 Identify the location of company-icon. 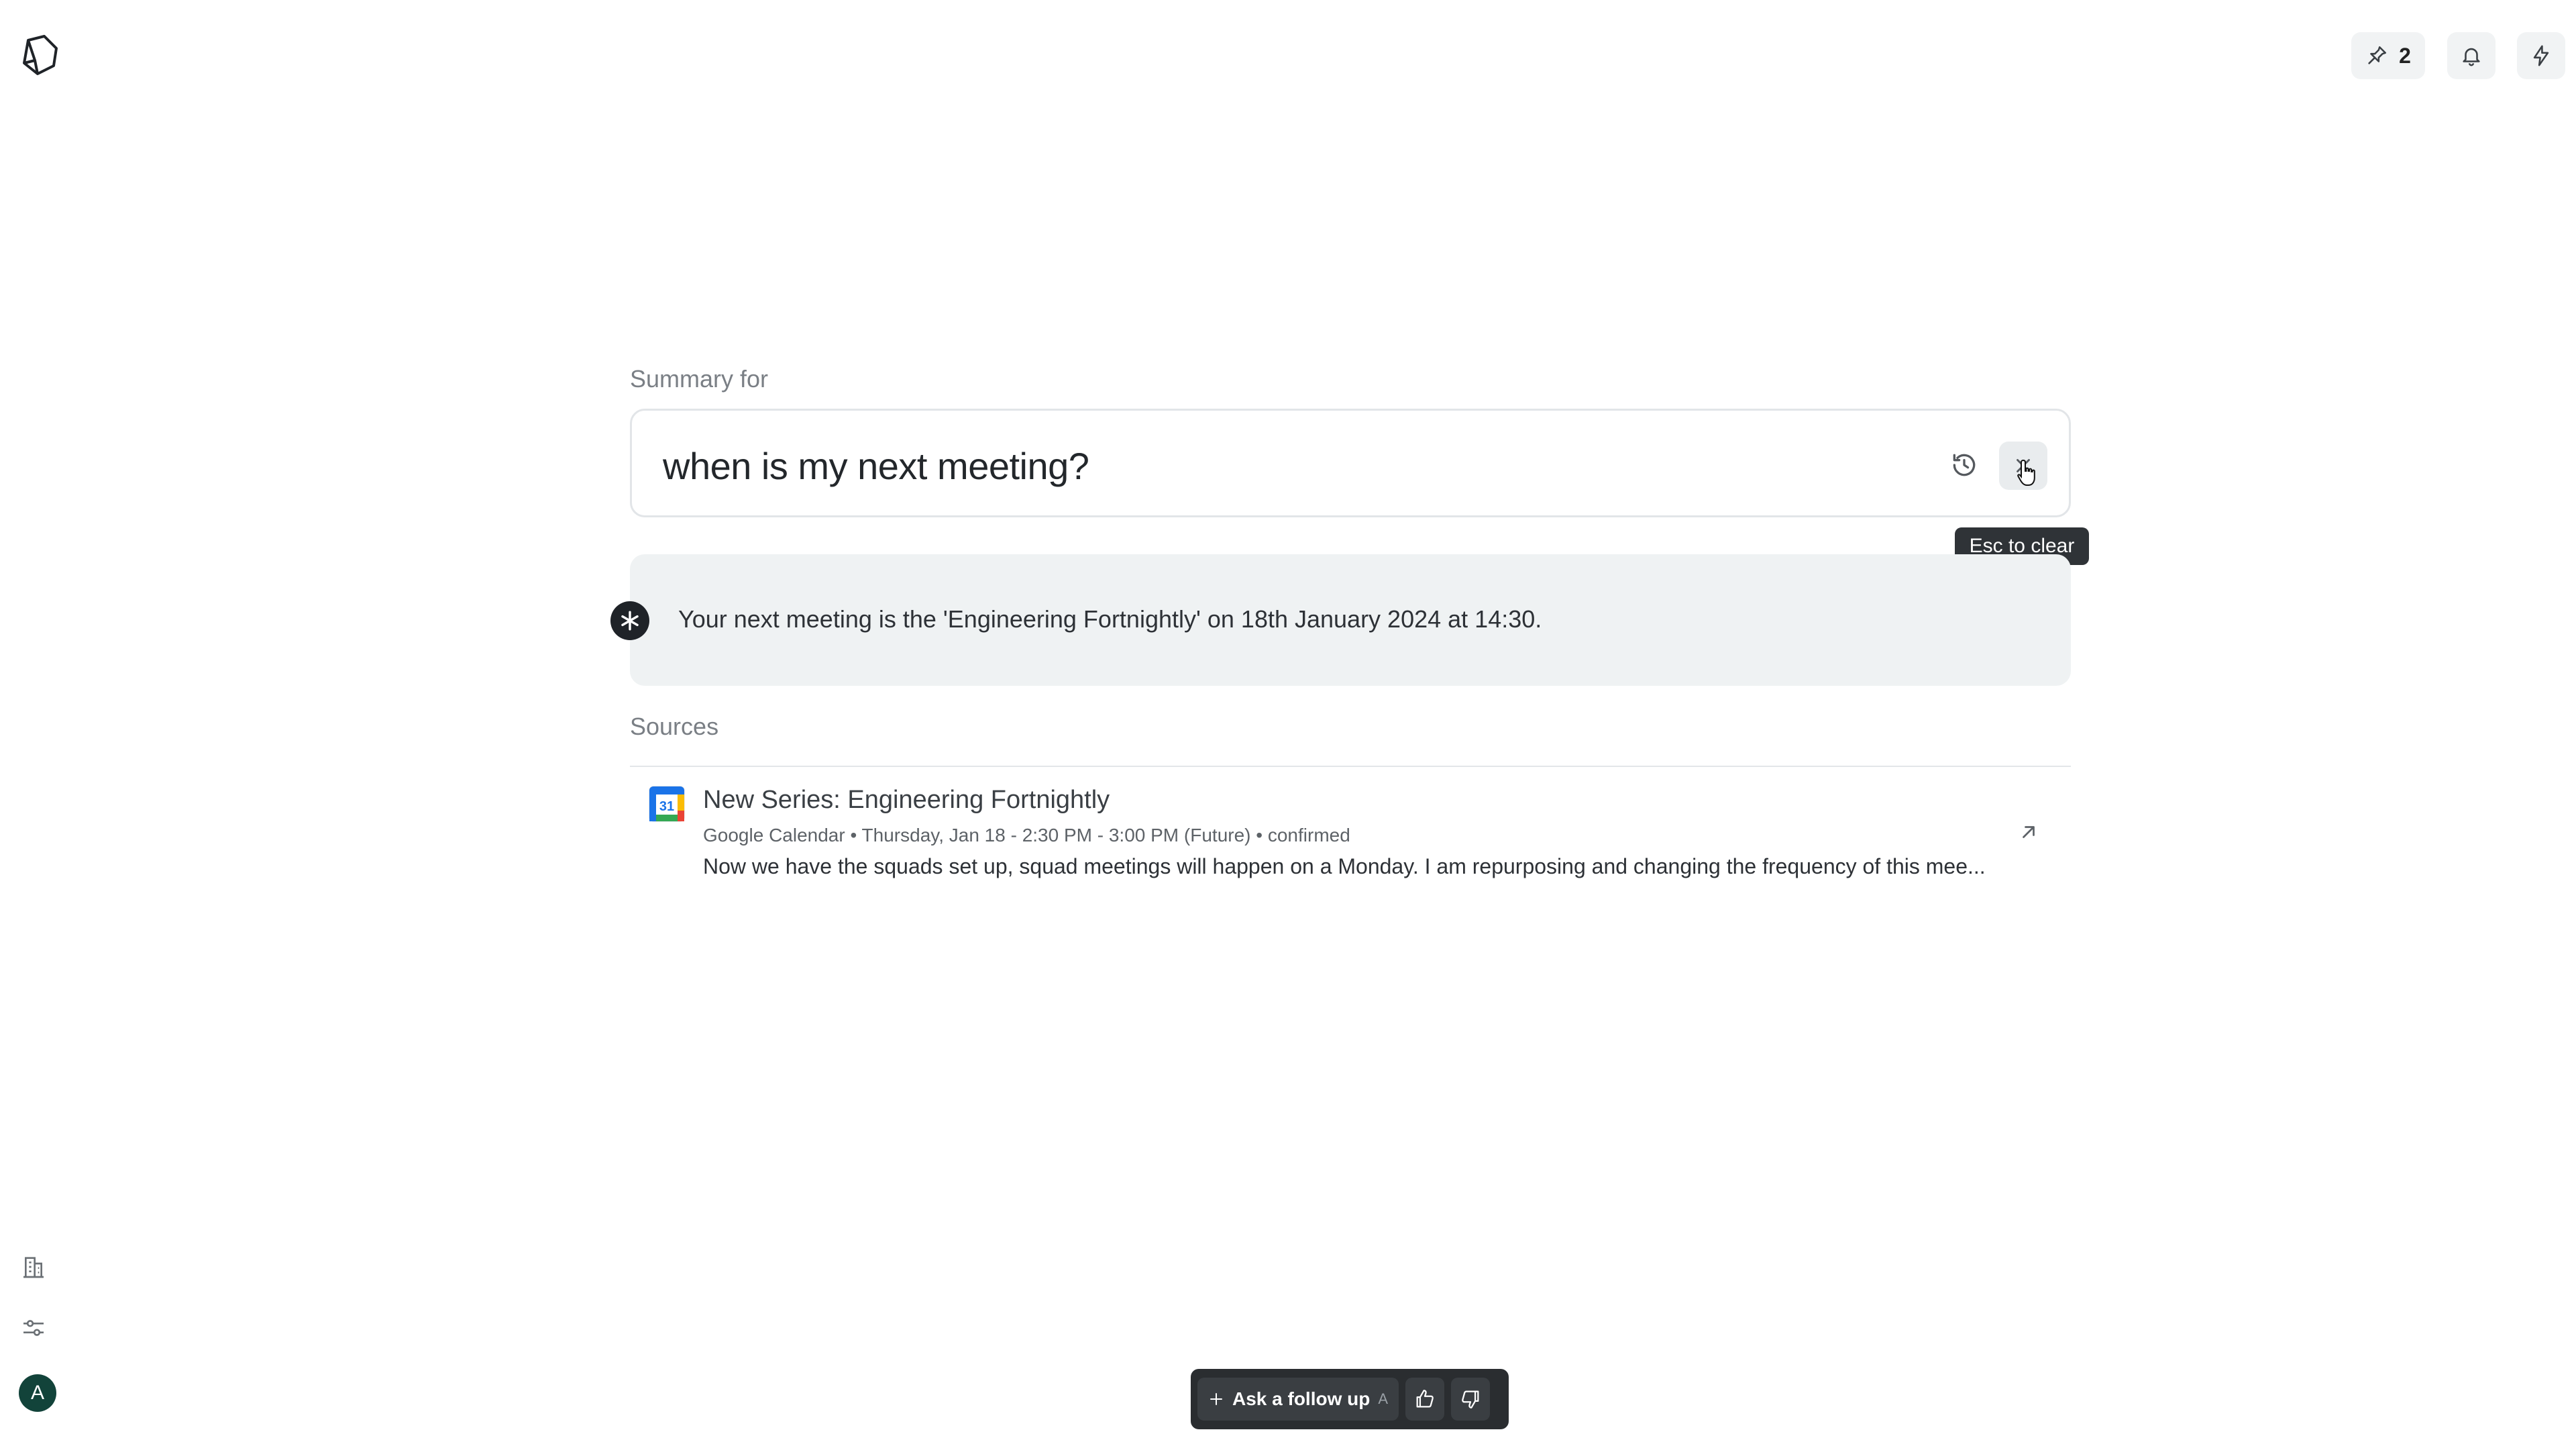
(33, 1267).